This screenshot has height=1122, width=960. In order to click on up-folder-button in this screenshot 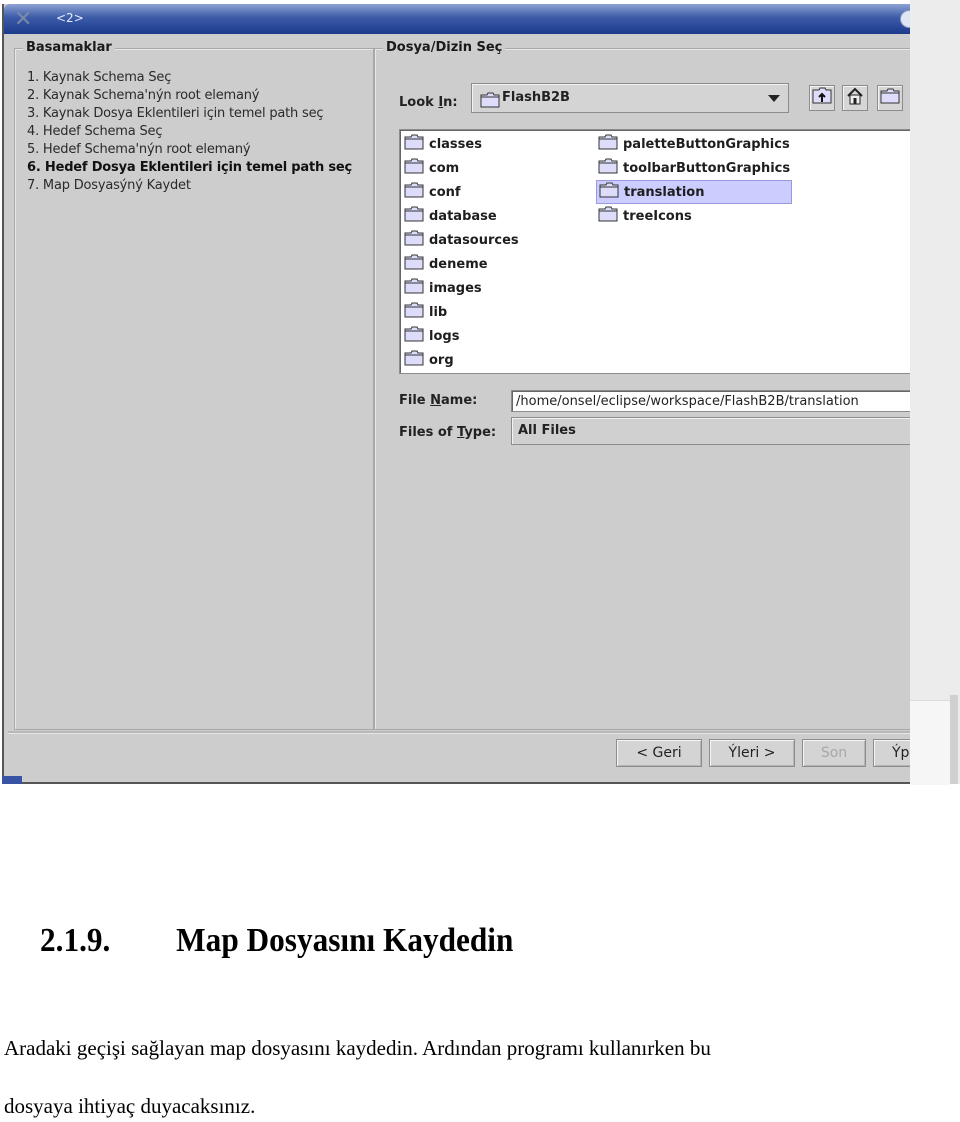, I will do `click(822, 98)`.